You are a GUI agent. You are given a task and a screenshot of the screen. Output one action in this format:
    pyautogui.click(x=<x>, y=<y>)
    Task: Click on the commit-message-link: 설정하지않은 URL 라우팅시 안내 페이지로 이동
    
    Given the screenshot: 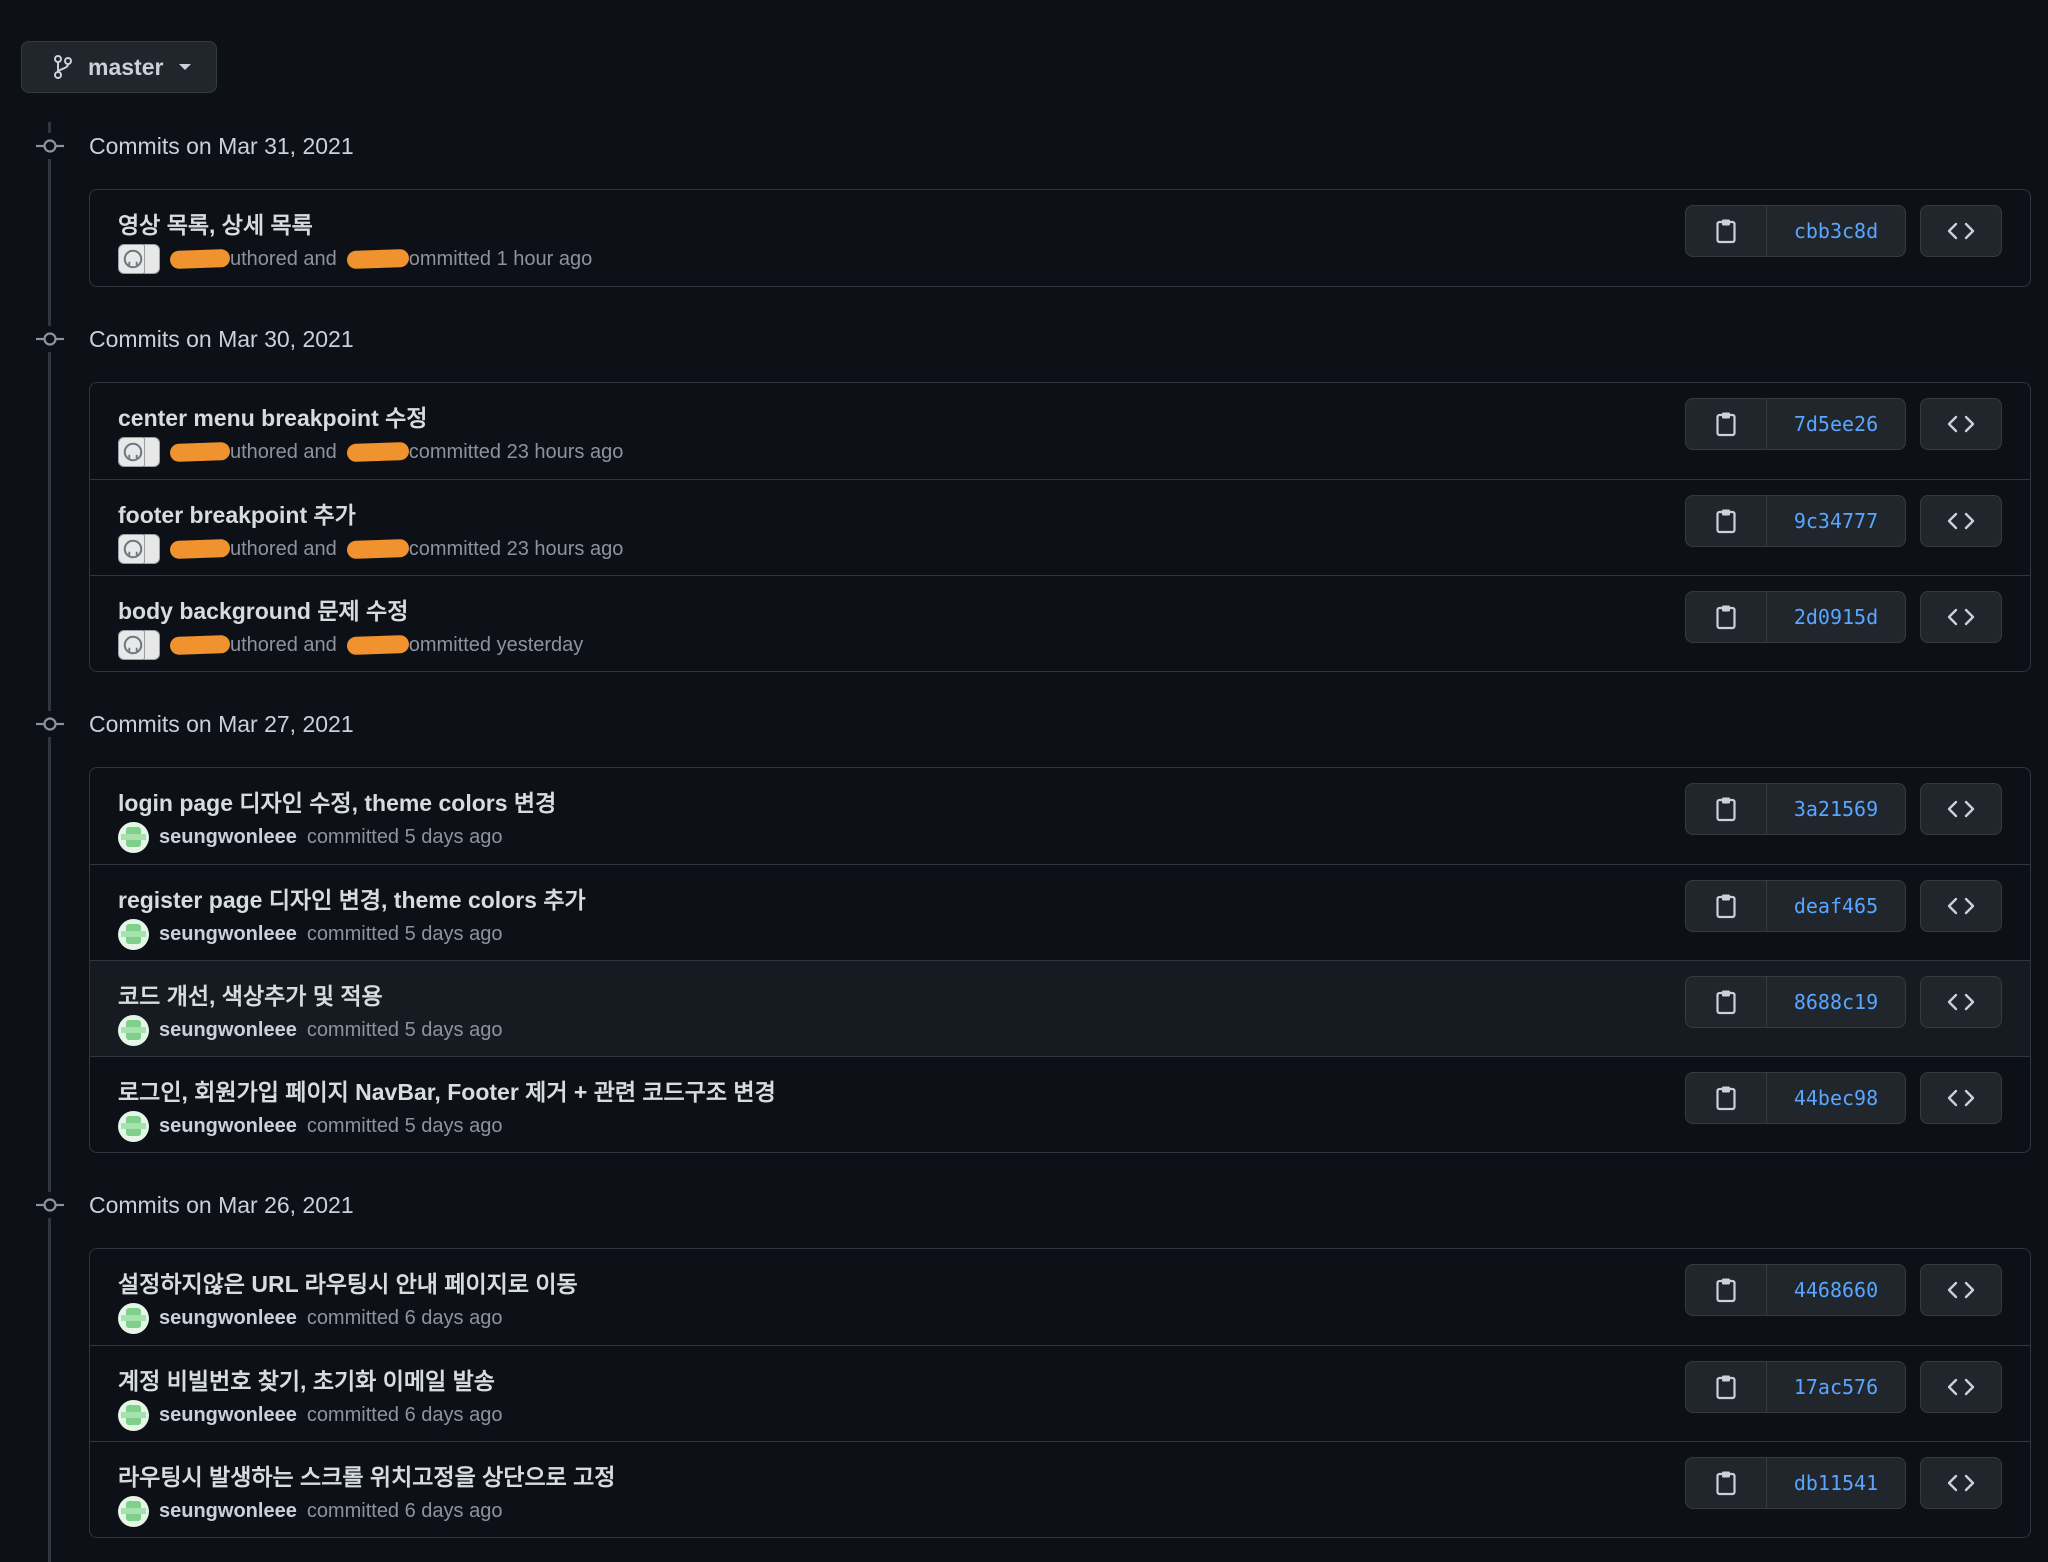 What is the action you would take?
    pyautogui.click(x=348, y=1282)
    